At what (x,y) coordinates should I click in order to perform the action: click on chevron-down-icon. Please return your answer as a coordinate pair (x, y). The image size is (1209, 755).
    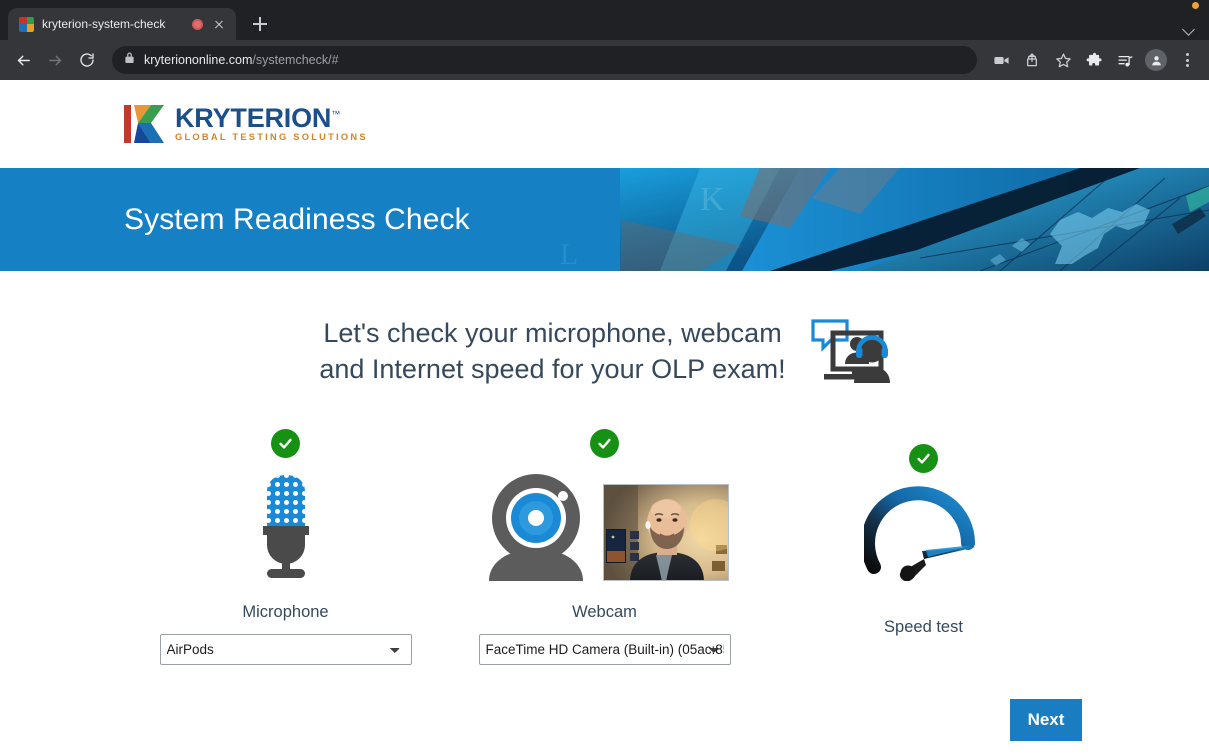
    Looking at the image, I should click on (1189, 29).